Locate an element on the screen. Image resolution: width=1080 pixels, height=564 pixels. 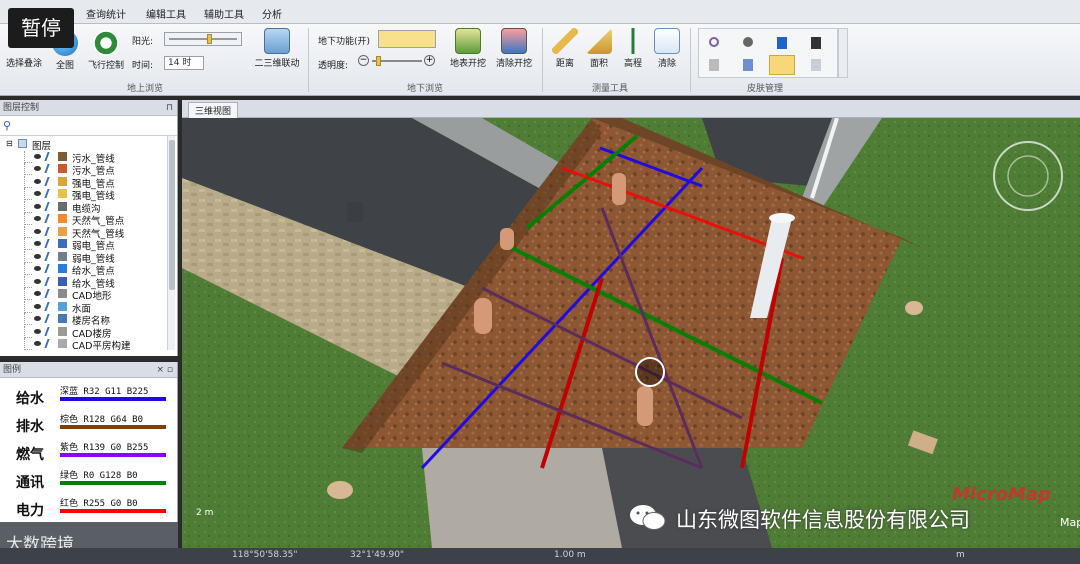
layer-item: 弱电_管点 is located at coordinates (88, 245).